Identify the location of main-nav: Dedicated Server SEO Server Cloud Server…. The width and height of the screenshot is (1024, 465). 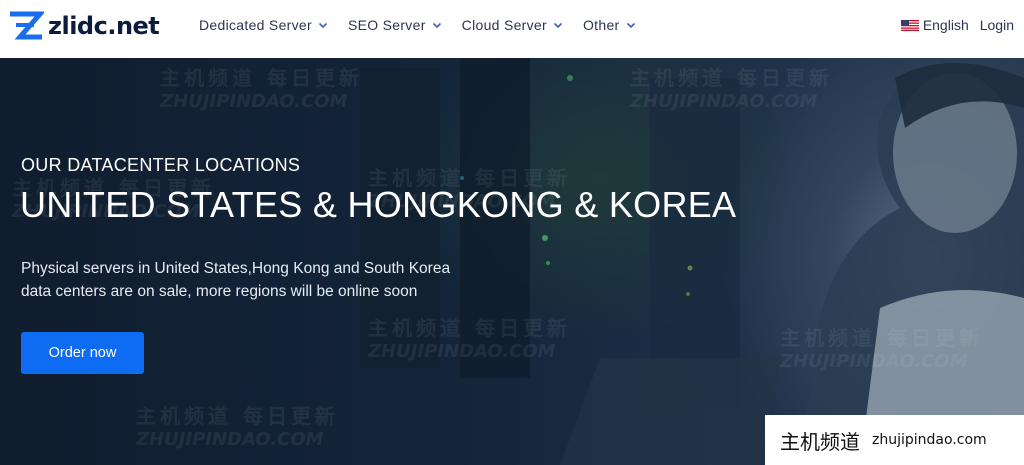
(427, 25).